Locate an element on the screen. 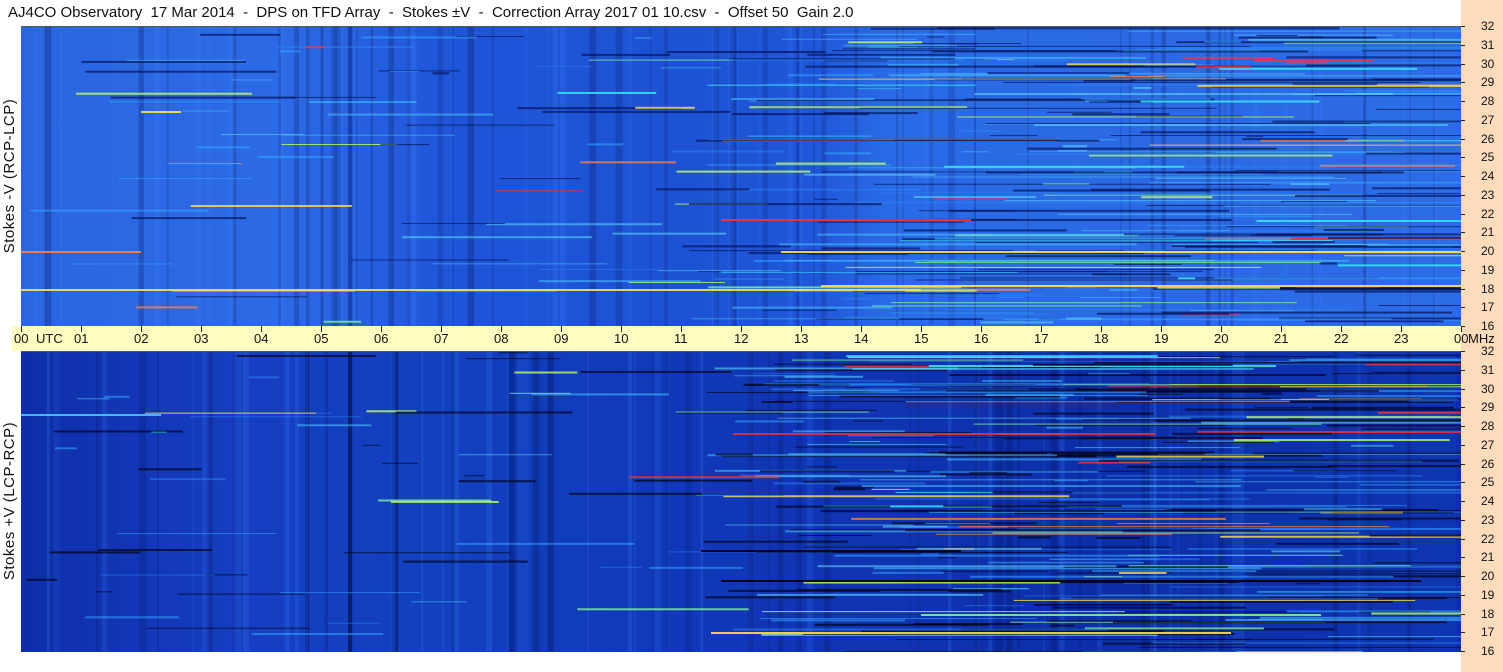  frequency-tick-label: 19 is located at coordinates (1488, 269).